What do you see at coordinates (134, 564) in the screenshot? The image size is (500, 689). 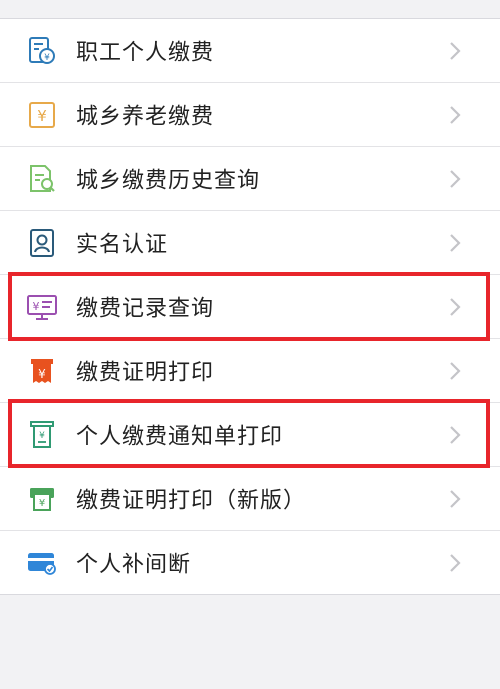 I see `menu-item-label: 个人补间断` at bounding box center [134, 564].